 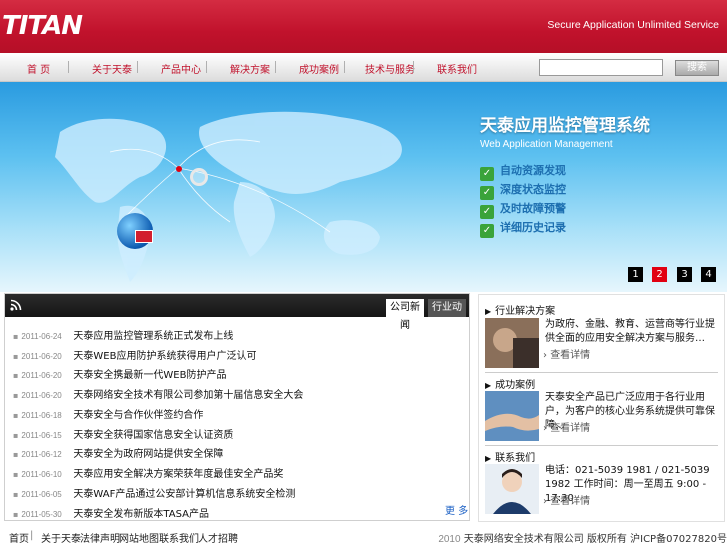 I want to click on section-heading-contact: ▶ 联系我们, so click(x=510, y=456).